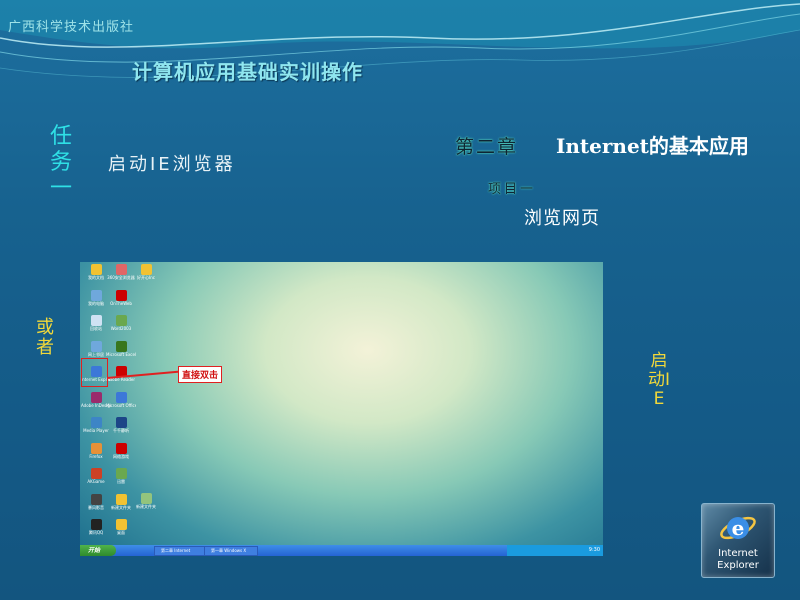 Image resolution: width=800 pixels, height=600 pixels. What do you see at coordinates (121, 456) in the screenshot?
I see `desktop-icon-label: 网络游戏` at bounding box center [121, 456].